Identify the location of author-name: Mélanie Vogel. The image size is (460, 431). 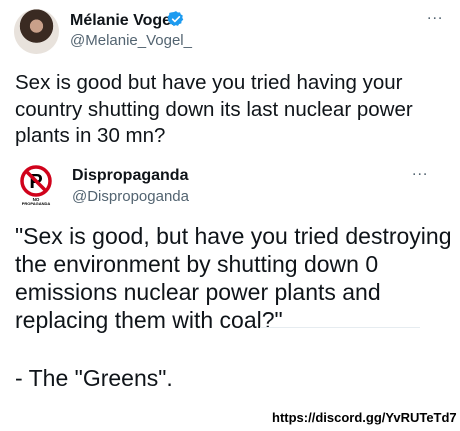
(123, 21).